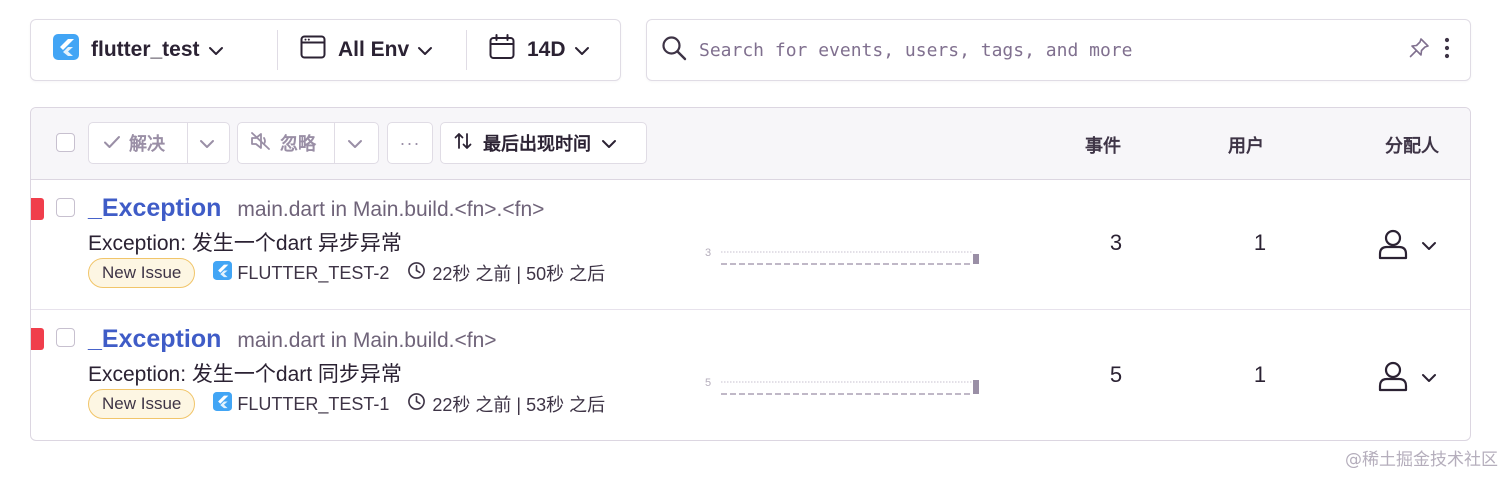 Image resolution: width=1512 pixels, height=484 pixels. I want to click on project-label: flutter_test, so click(145, 49).